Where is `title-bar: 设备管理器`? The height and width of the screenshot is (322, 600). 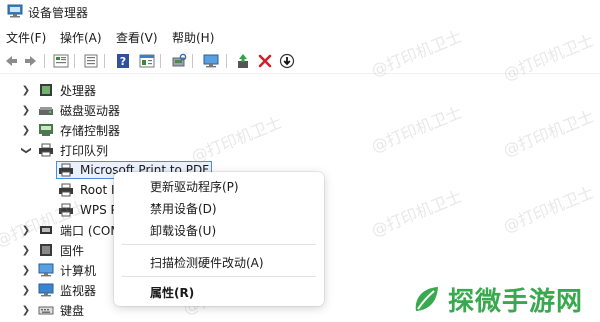
title-bar: 设备管理器 is located at coordinates (300, 12).